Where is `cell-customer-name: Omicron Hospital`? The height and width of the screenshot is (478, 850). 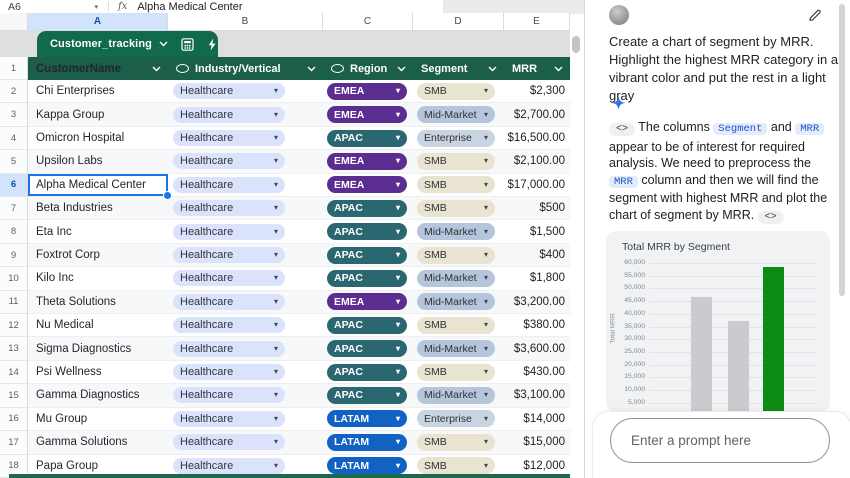
cell-customer-name: Omicron Hospital is located at coordinates (98, 138).